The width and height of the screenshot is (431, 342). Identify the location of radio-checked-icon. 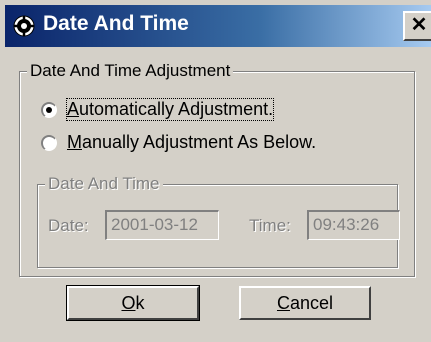
(49, 109).